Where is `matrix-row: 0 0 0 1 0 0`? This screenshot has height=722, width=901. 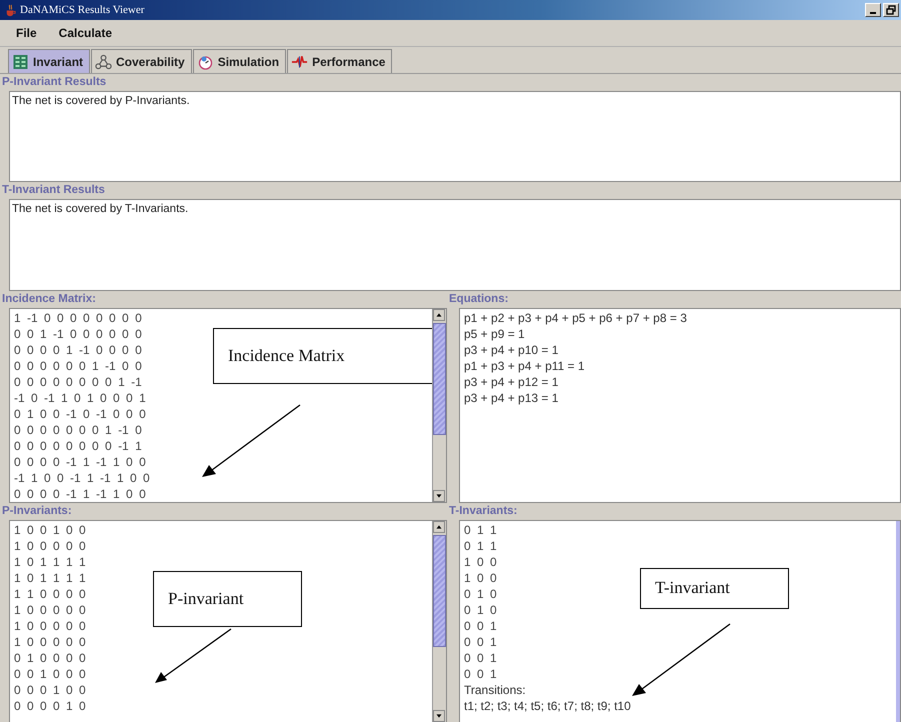
matrix-row: 0 0 0 1 0 0 is located at coordinates (50, 690).